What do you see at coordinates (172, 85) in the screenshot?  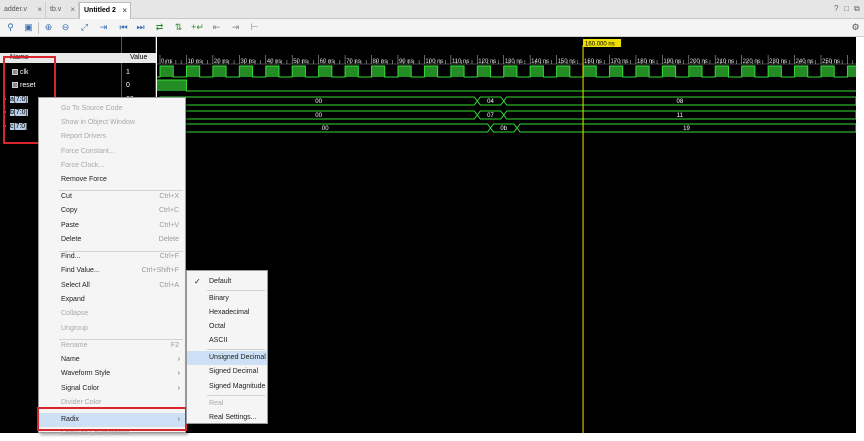 I see `reset-high-fill` at bounding box center [172, 85].